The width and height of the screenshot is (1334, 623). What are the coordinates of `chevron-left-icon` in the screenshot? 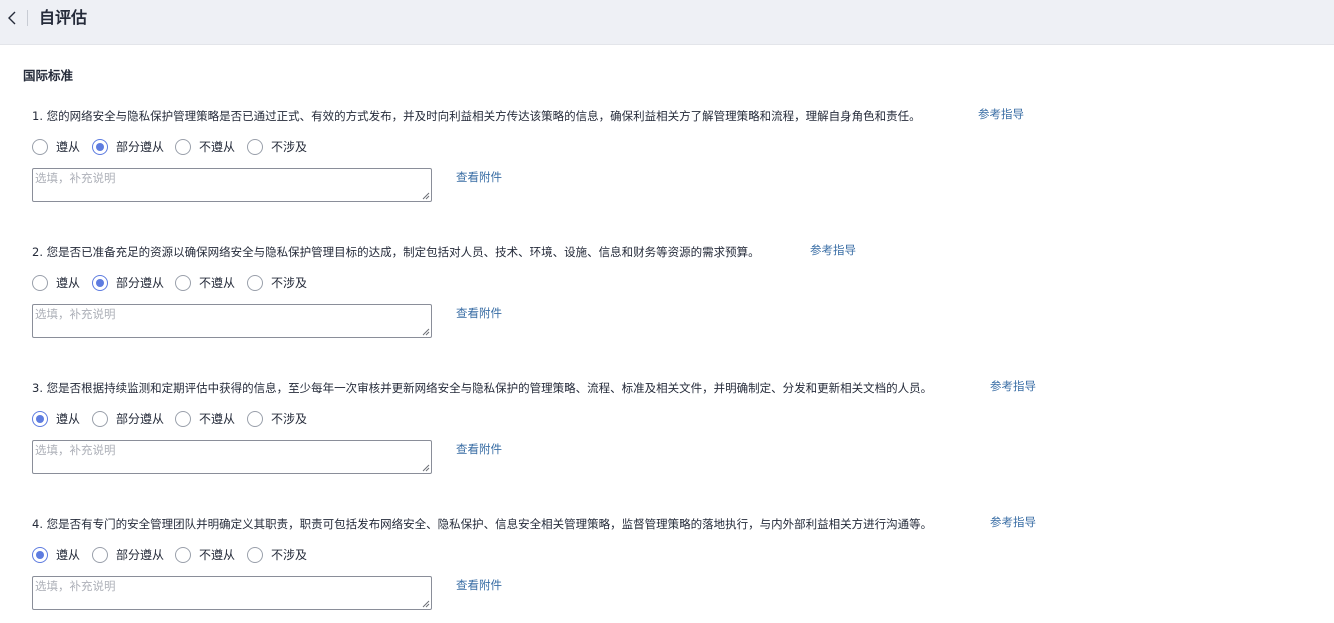 It's located at (13, 18).